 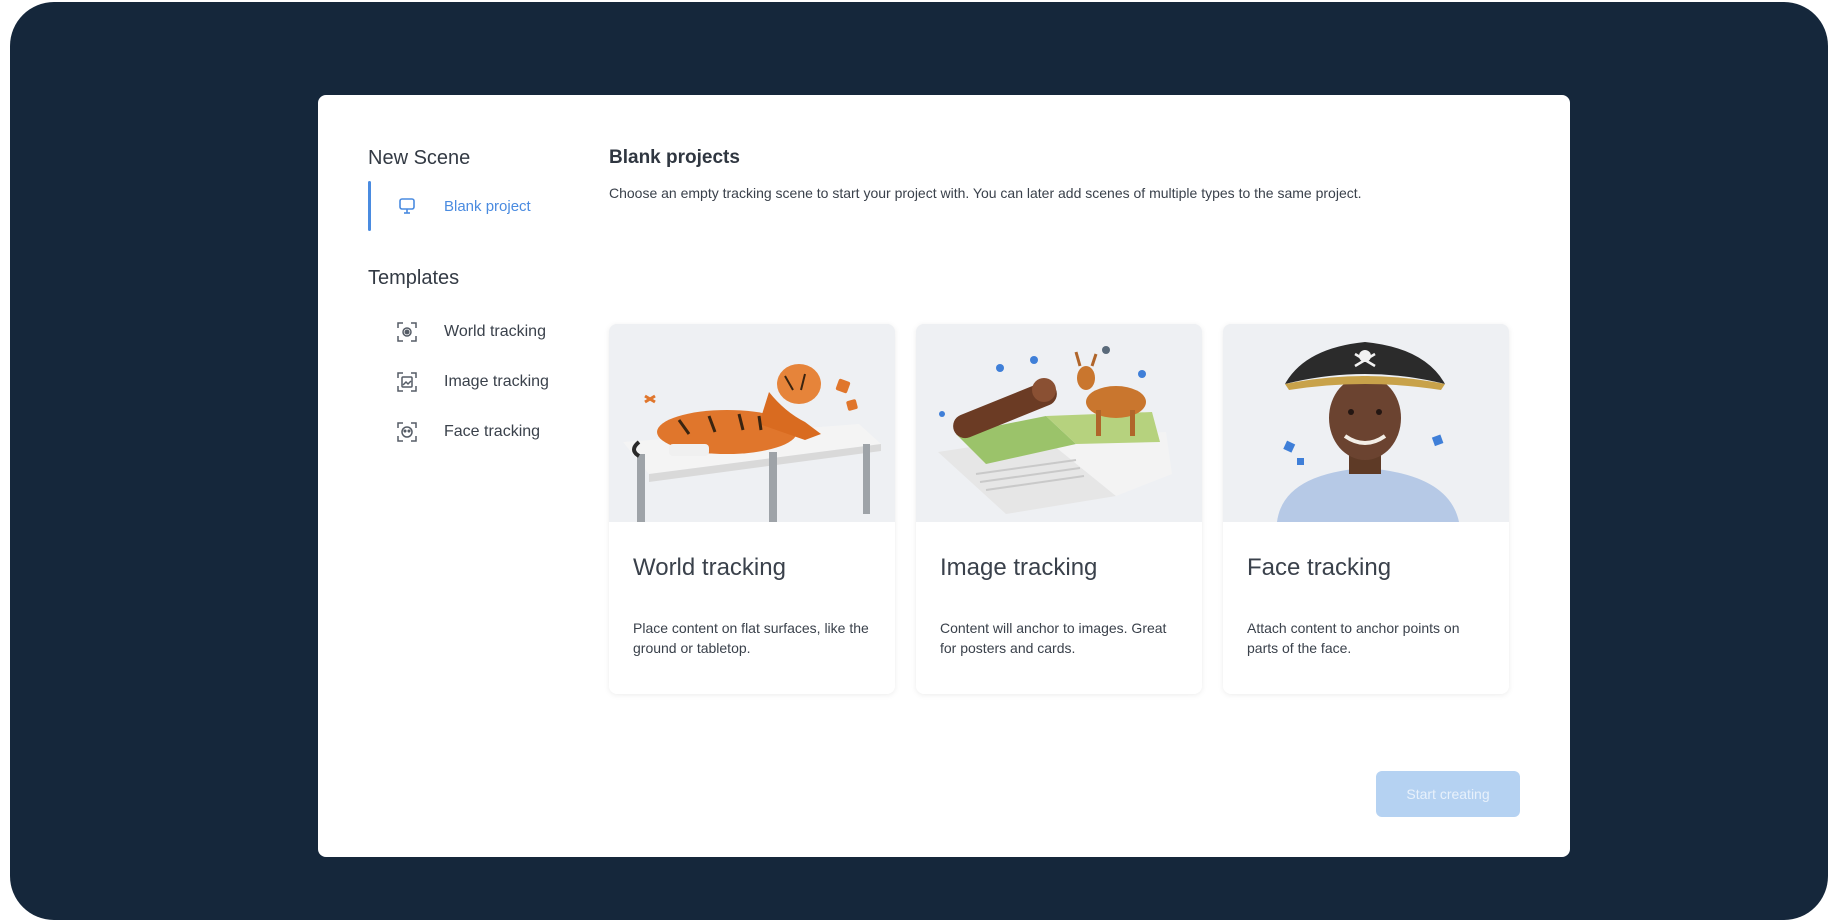 What do you see at coordinates (407, 332) in the screenshot?
I see `world-tracking-icon` at bounding box center [407, 332].